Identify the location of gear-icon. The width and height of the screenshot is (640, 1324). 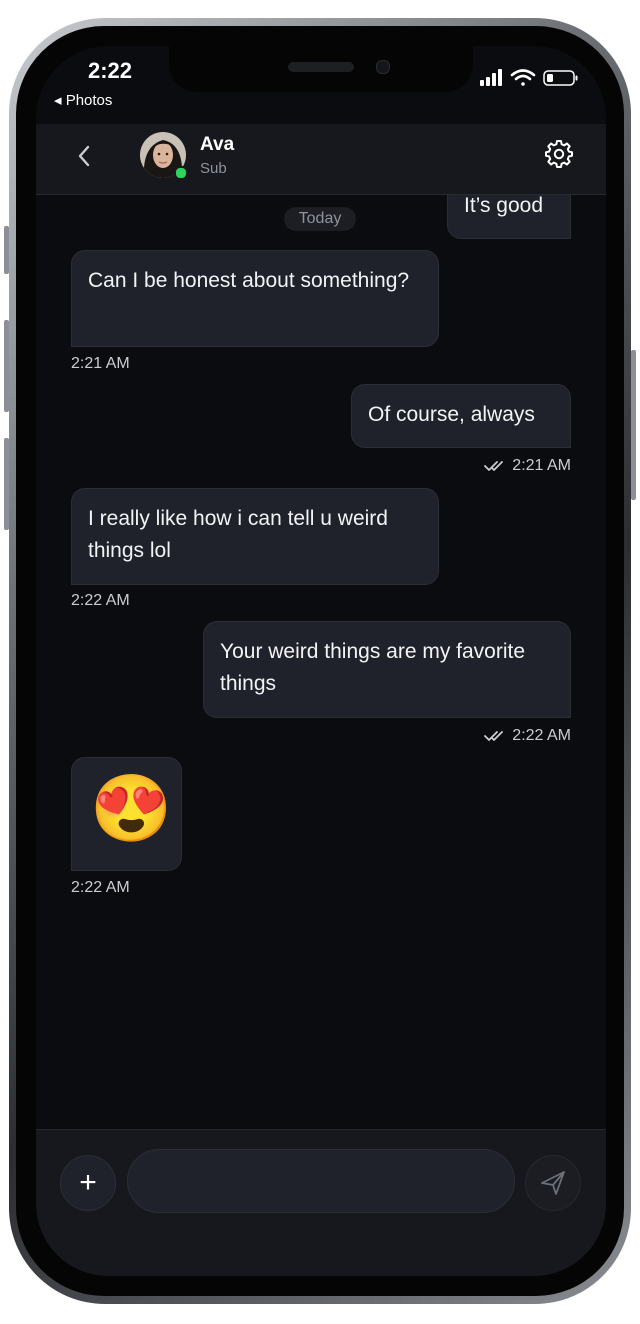
(559, 154).